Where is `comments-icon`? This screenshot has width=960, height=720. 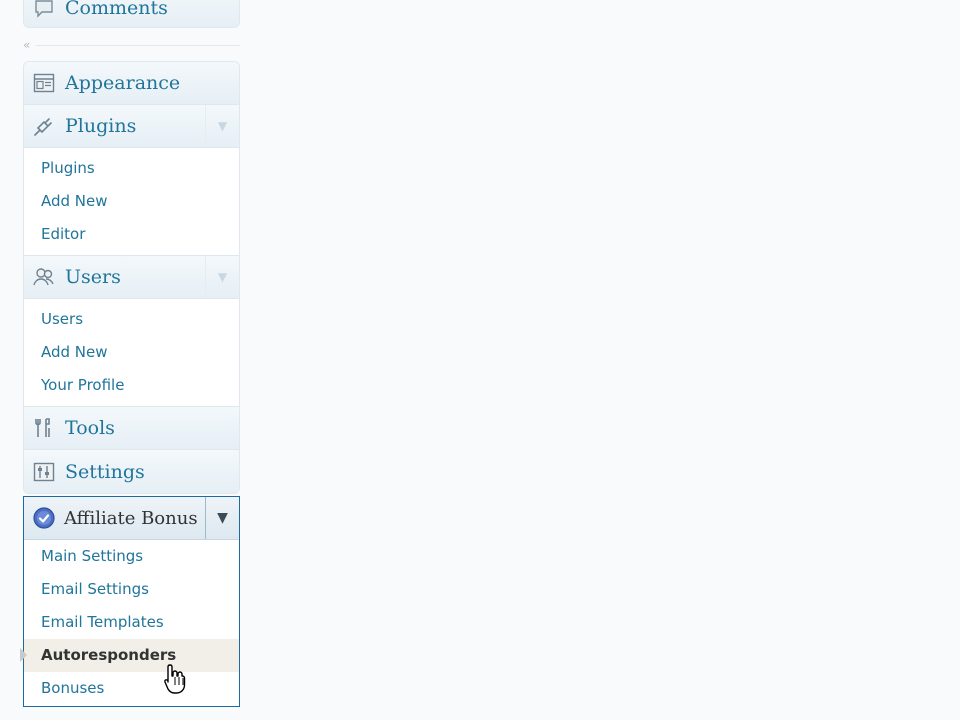 comments-icon is located at coordinates (44, 10).